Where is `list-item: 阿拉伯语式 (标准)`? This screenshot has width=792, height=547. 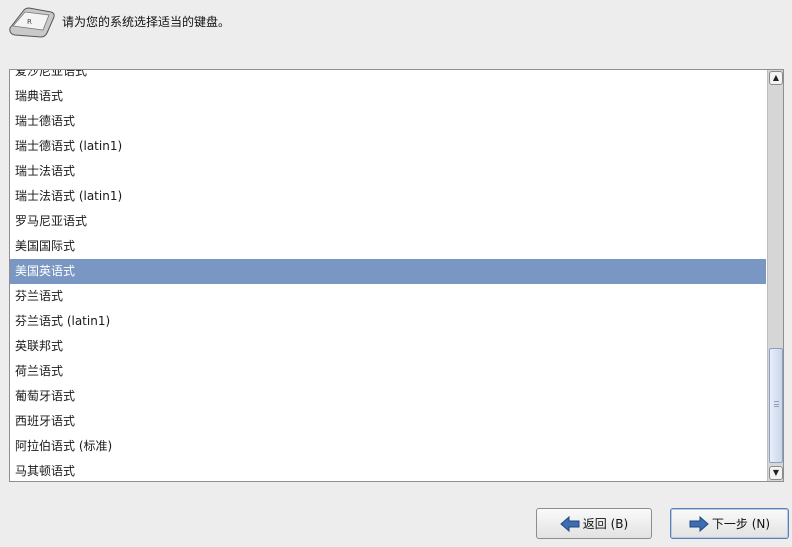 list-item: 阿拉伯语式 (标准) is located at coordinates (388, 446).